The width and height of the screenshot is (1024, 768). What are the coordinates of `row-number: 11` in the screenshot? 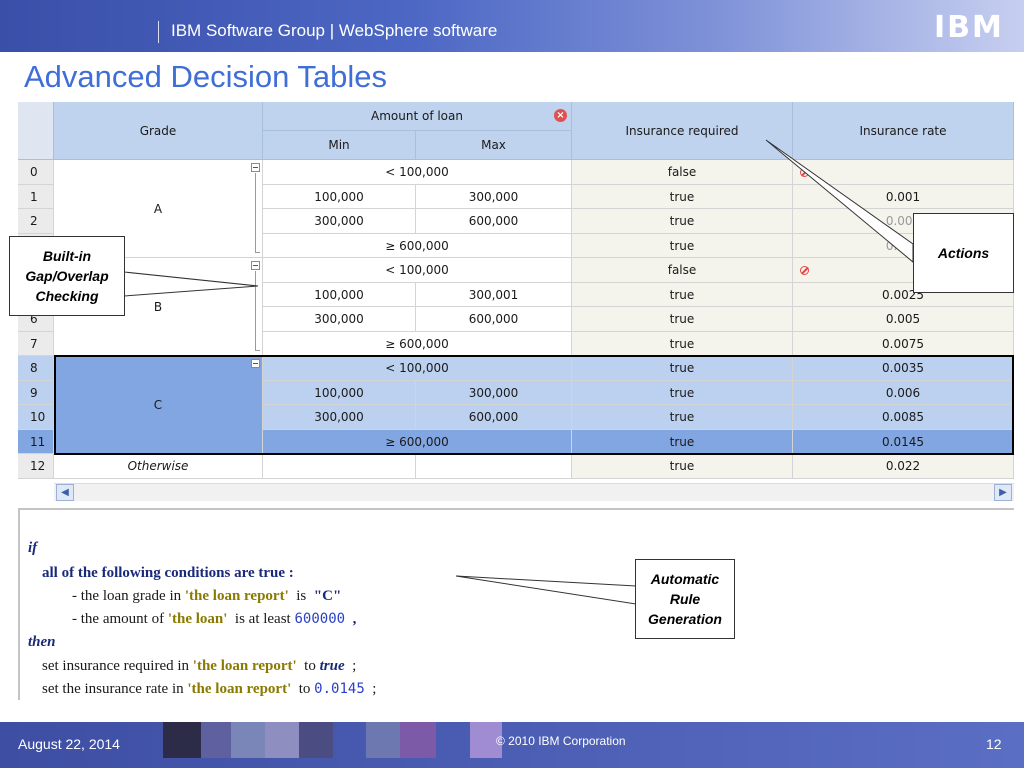 It's located at (36, 442).